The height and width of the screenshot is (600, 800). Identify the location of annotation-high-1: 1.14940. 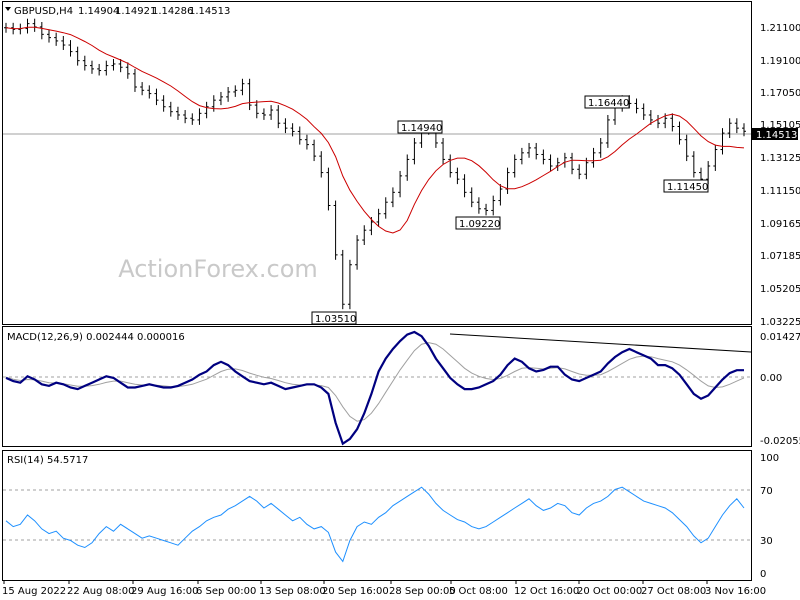
(420, 127).